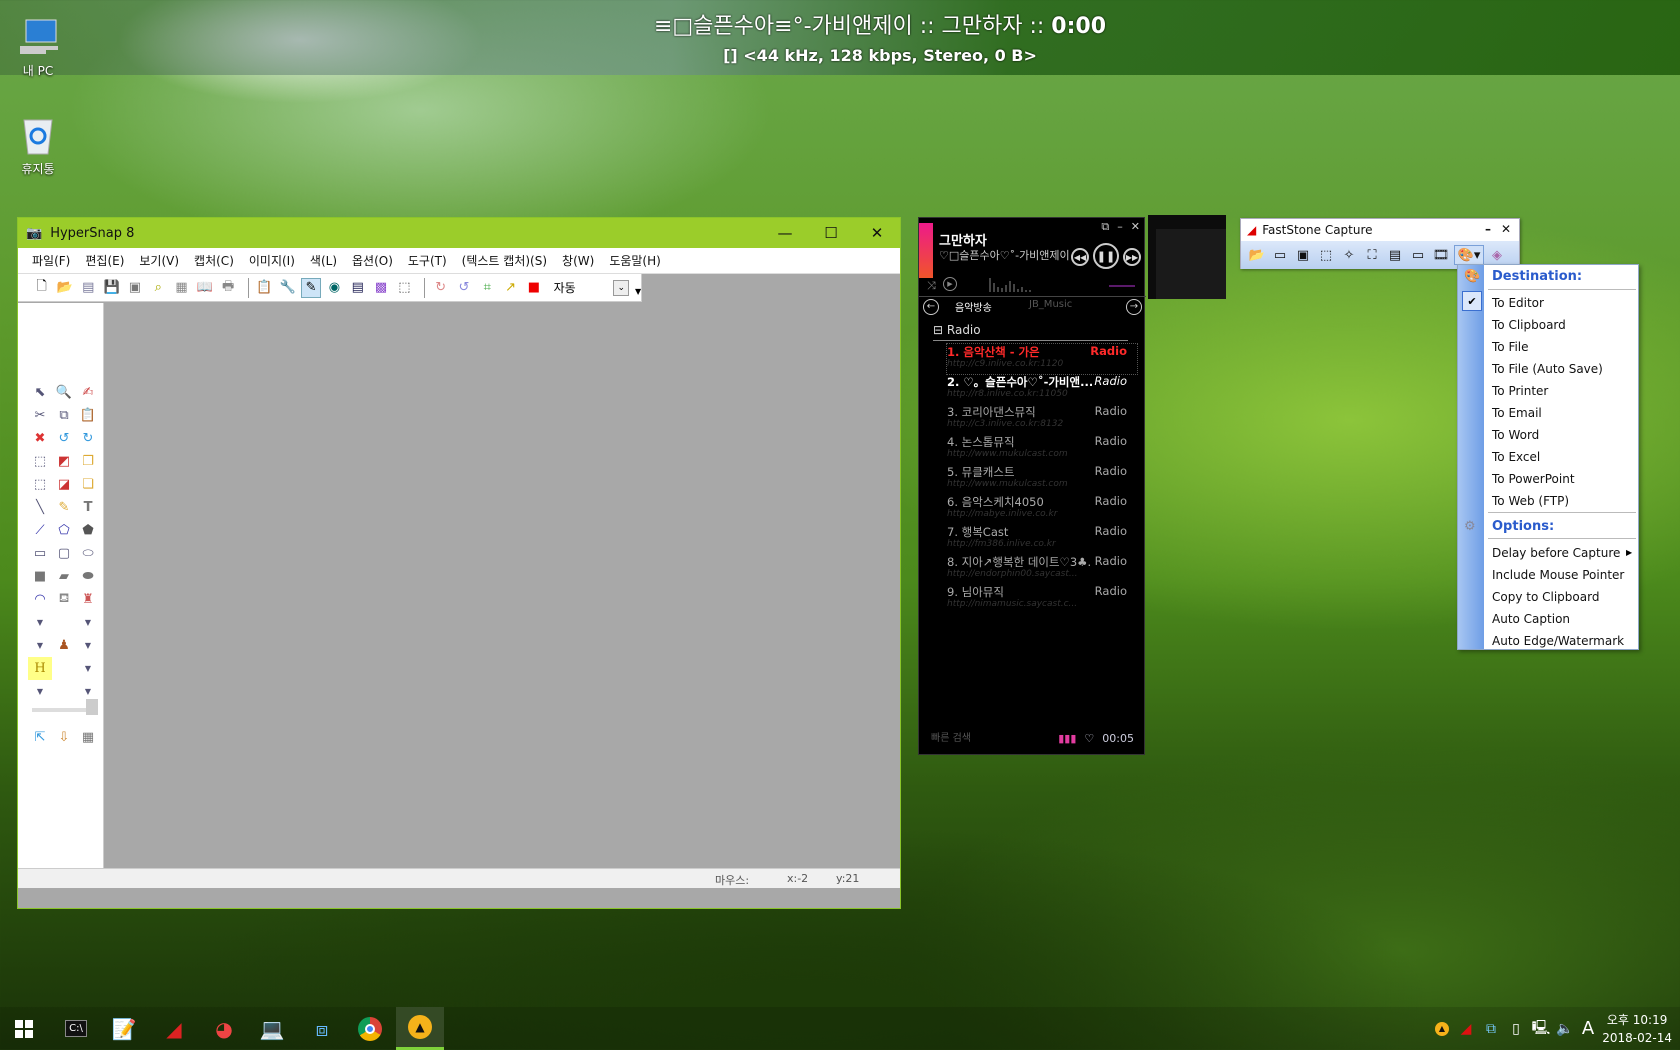 Image resolution: width=1680 pixels, height=1050 pixels. I want to click on delete-icon: ✖, so click(40, 438).